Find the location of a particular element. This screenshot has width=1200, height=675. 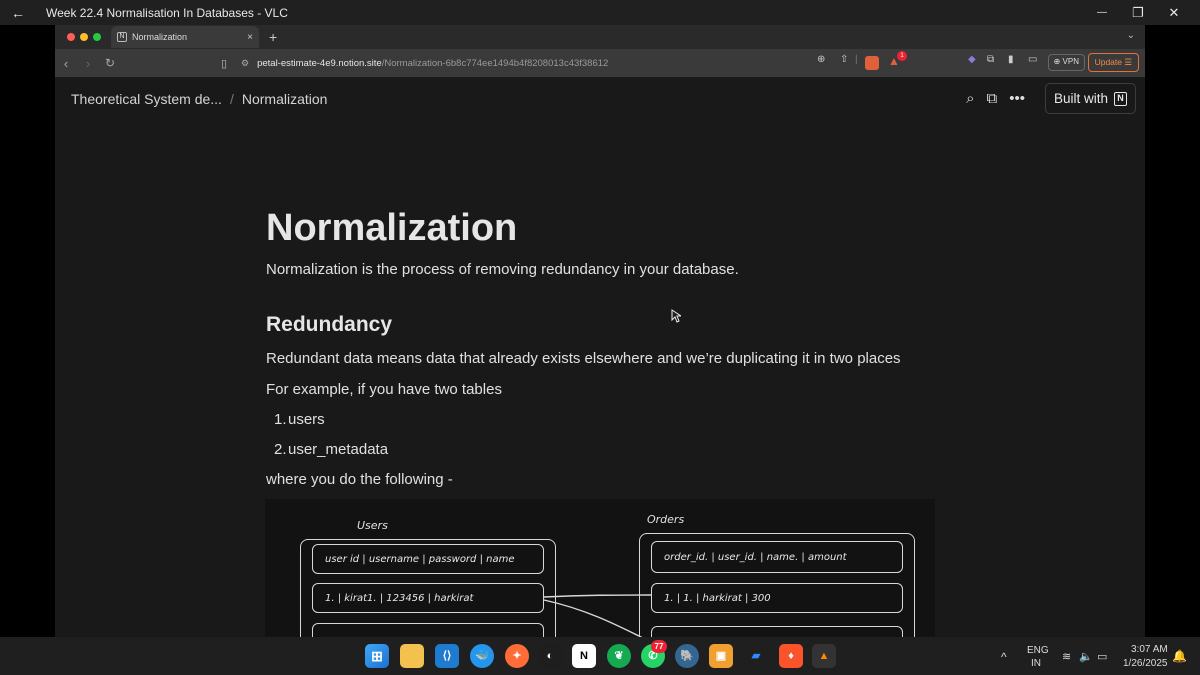

topbar-actions: ⌕ ⧉ ••• is located at coordinates (995, 98).